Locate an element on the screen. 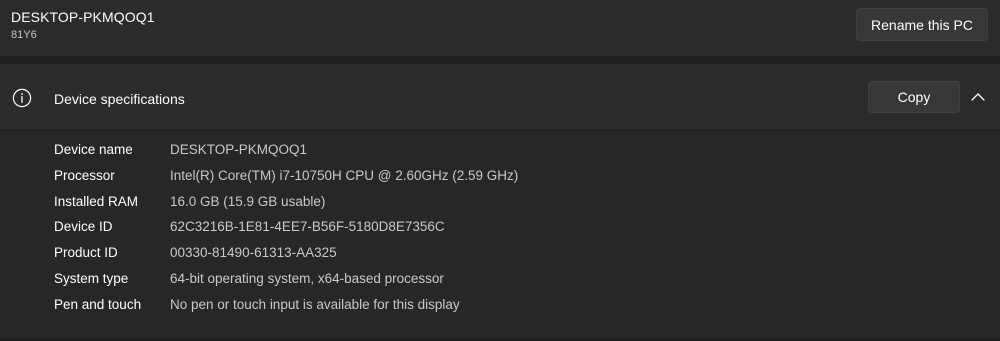 The width and height of the screenshot is (1000, 341). pc-model: 81Y6 is located at coordinates (24, 35).